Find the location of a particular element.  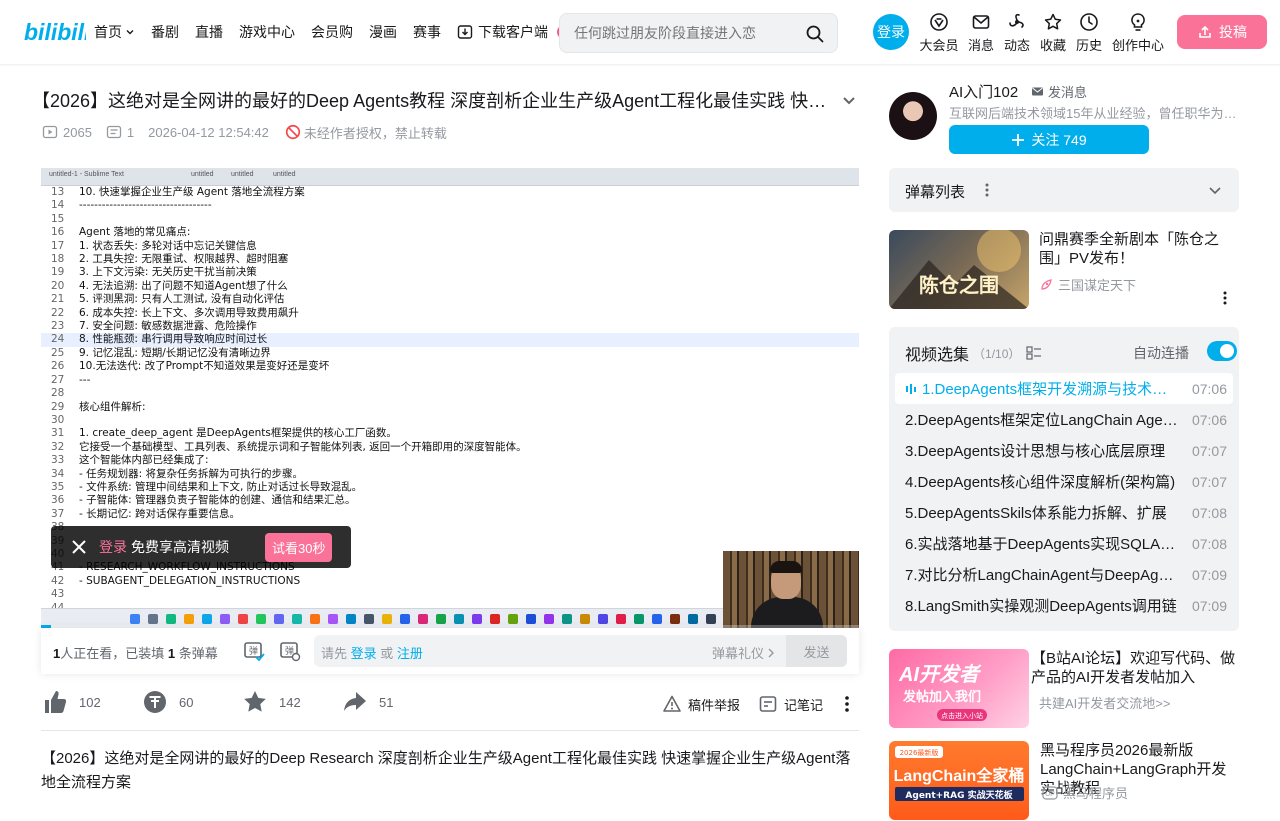

nav-item: 漫画 is located at coordinates (383, 32).